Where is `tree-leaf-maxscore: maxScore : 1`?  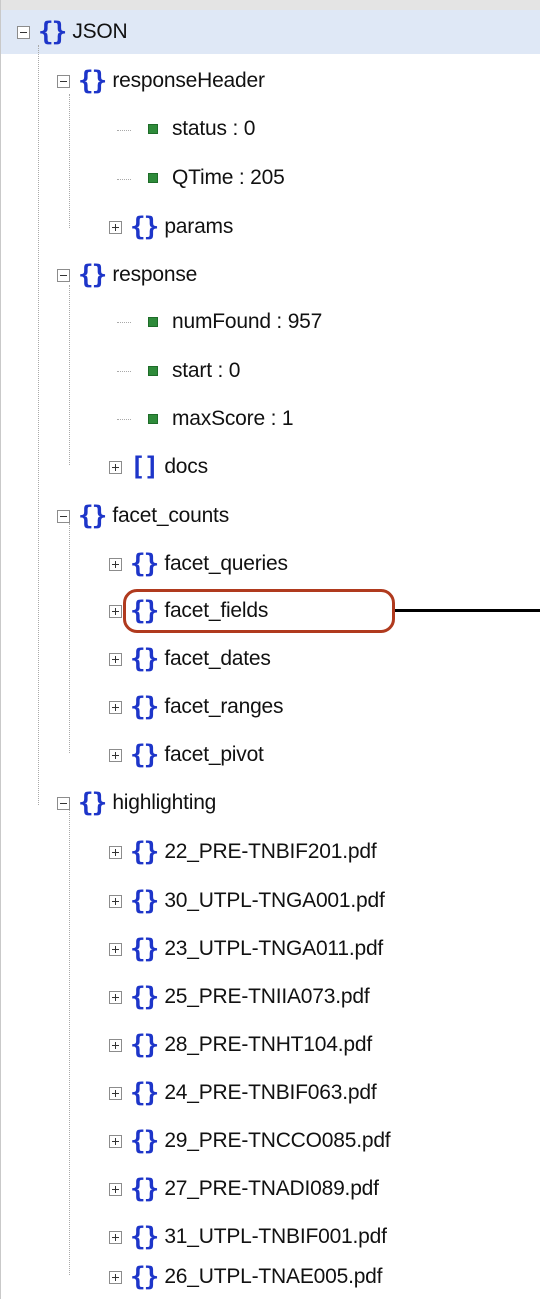 tree-leaf-maxscore: maxScore : 1 is located at coordinates (221, 419).